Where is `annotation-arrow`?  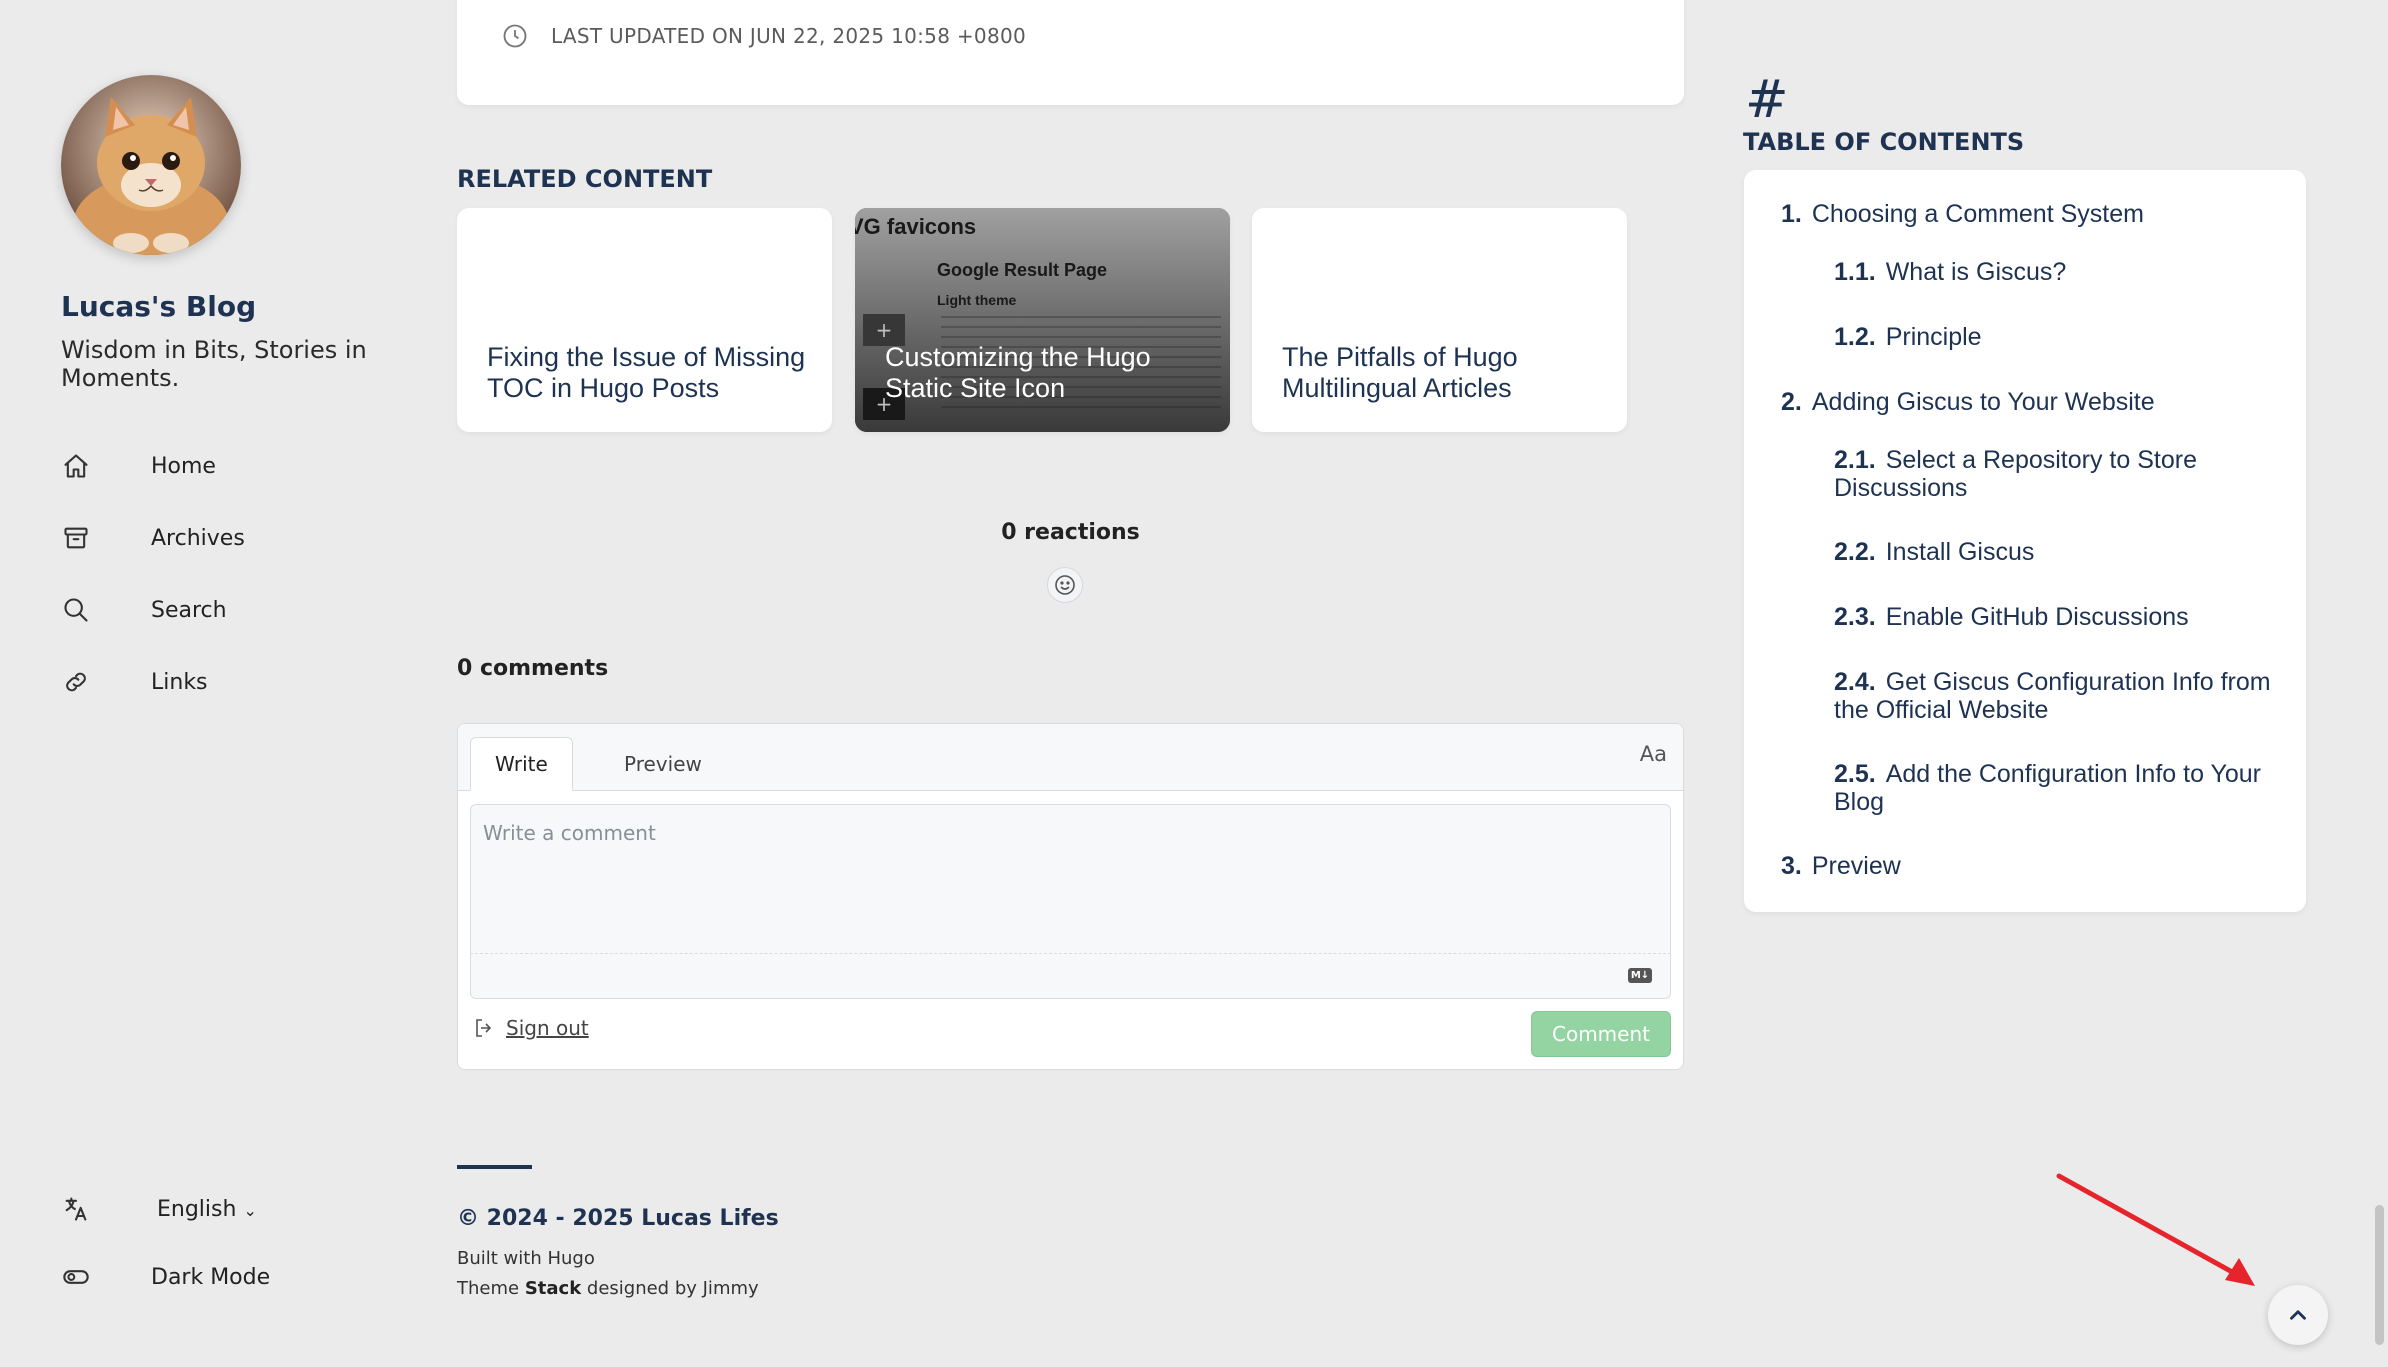 annotation-arrow is located at coordinates (2155, 1229).